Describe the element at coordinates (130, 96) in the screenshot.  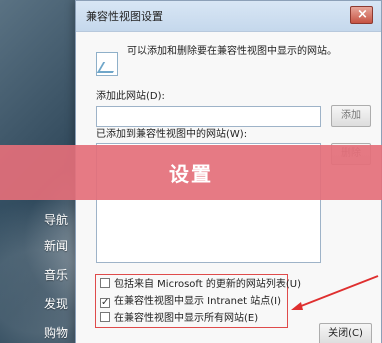
I see `add-site-label: 添加此网站(D):` at that location.